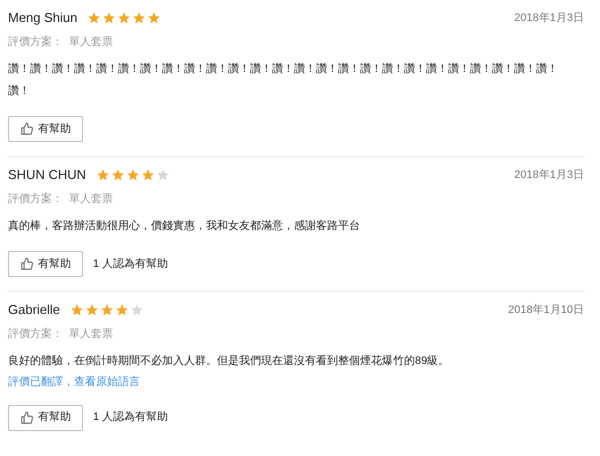 The width and height of the screenshot is (600, 456). Describe the element at coordinates (34, 310) in the screenshot. I see `reviewer-name: Gabrielle` at that location.